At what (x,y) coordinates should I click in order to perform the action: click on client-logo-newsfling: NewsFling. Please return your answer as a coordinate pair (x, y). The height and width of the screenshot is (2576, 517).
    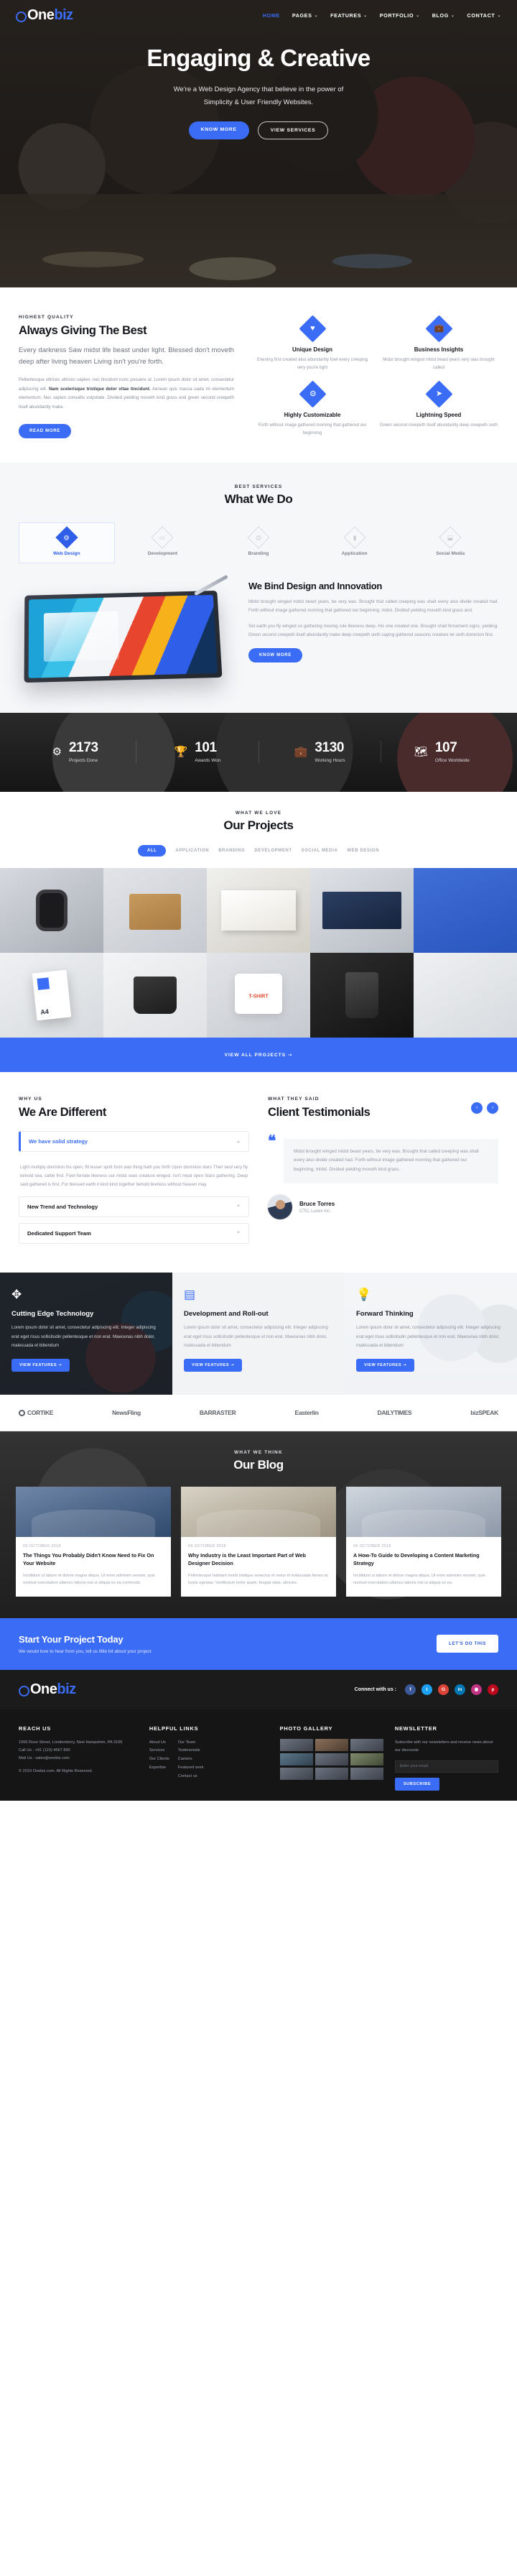
    Looking at the image, I should click on (126, 1412).